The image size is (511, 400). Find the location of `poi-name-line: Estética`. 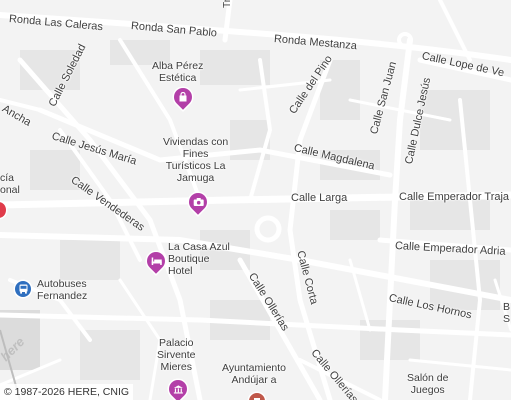

poi-name-line: Estética is located at coordinates (178, 78).